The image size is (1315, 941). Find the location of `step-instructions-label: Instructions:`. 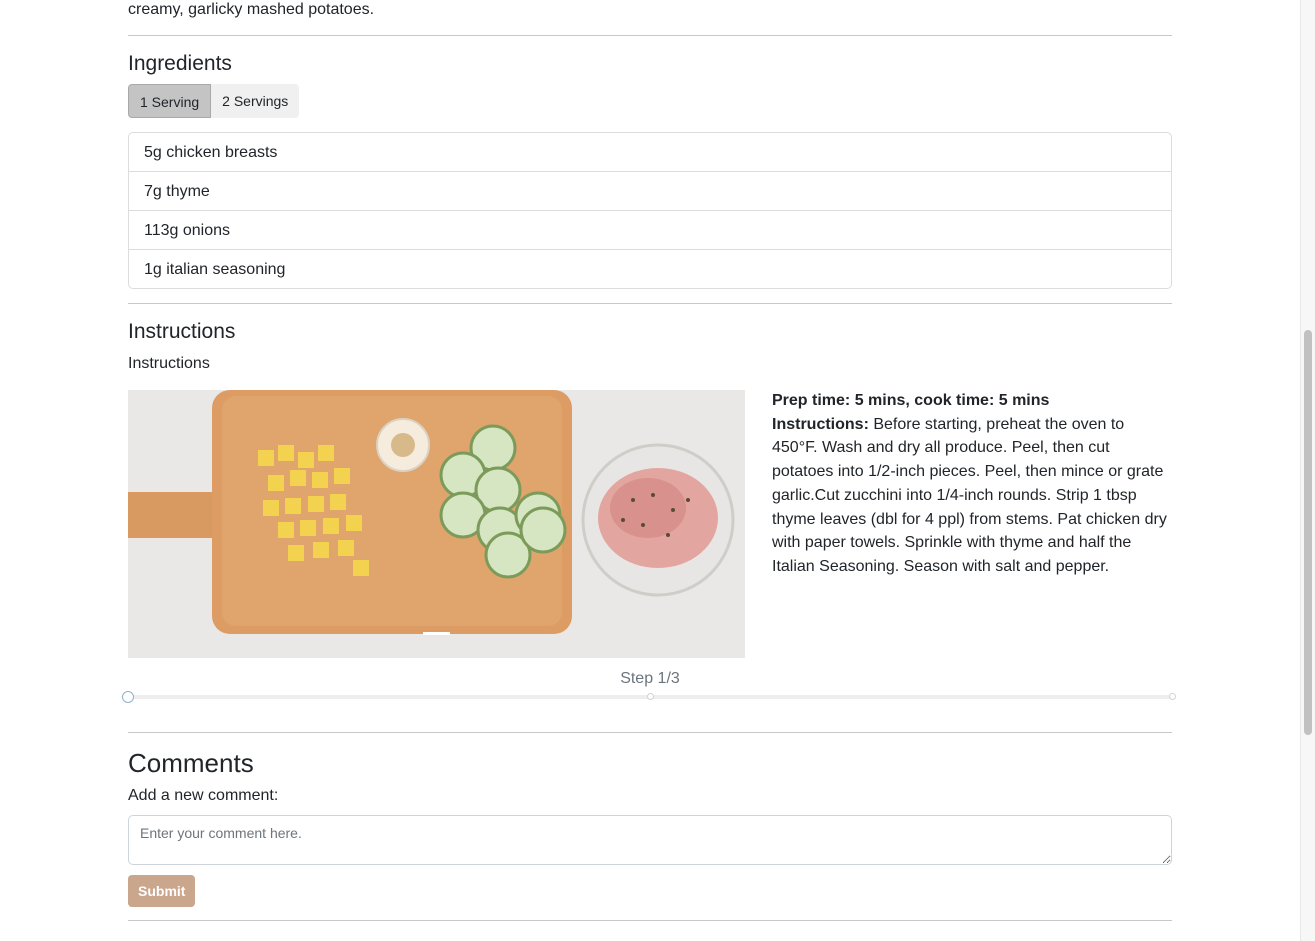

step-instructions-label: Instructions: is located at coordinates (820, 424).